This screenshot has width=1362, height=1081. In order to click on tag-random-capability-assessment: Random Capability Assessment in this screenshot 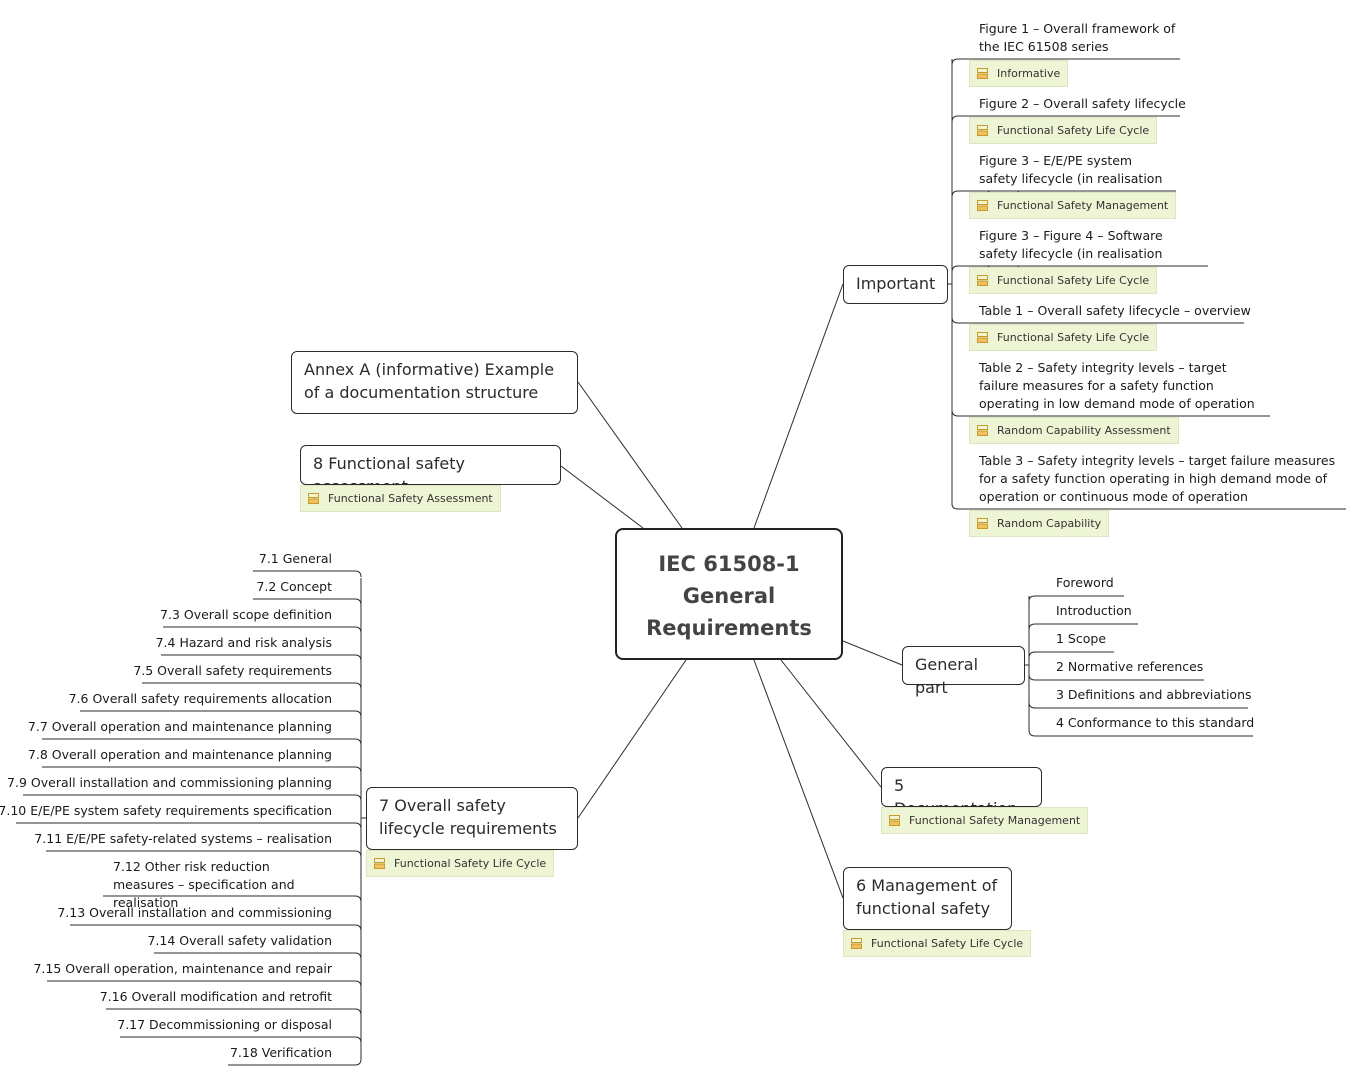, I will do `click(1074, 430)`.